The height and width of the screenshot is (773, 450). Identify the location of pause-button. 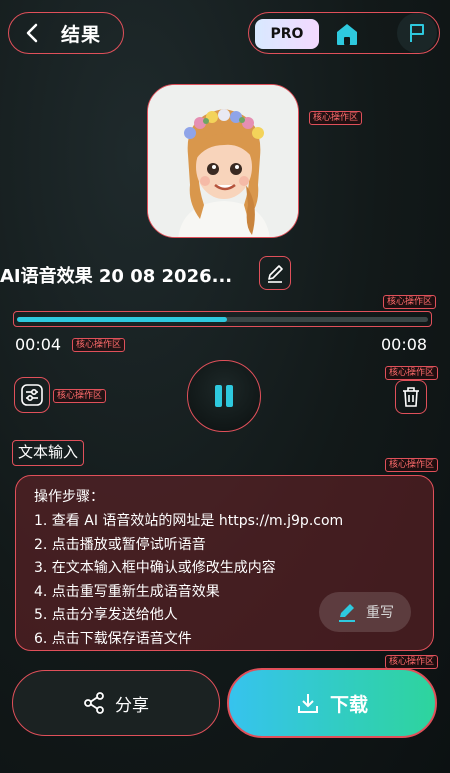
(224, 396).